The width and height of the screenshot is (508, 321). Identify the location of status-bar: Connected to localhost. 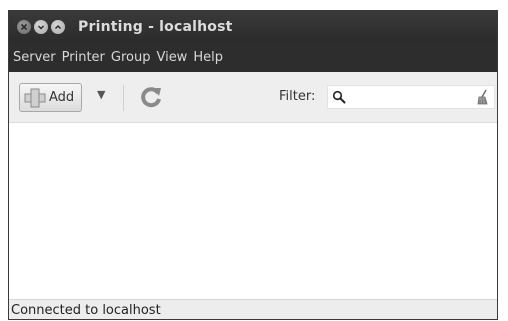
(253, 309).